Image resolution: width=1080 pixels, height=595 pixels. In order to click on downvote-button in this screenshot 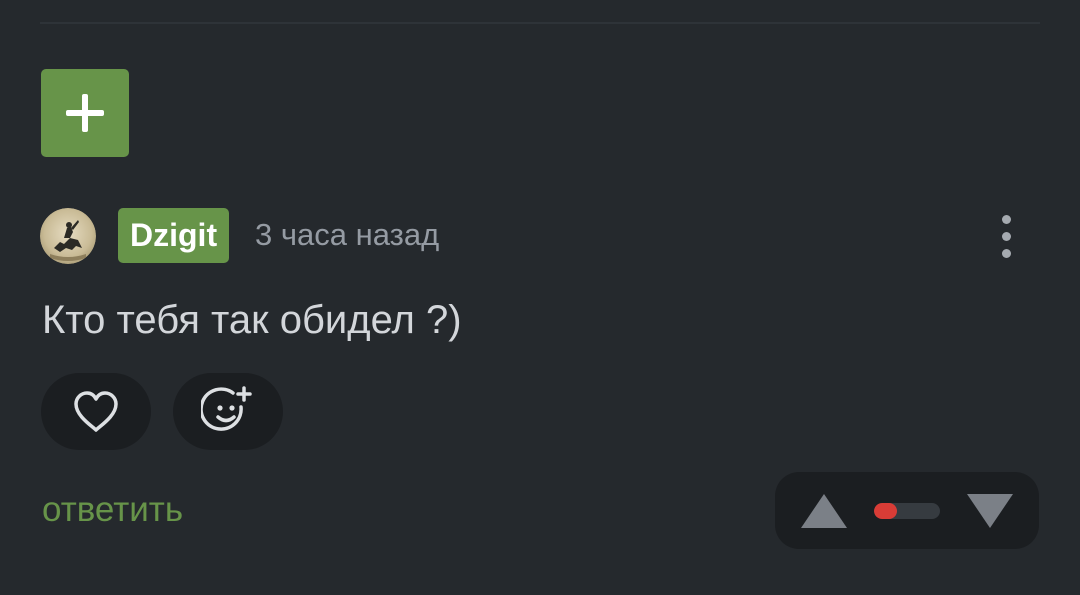, I will do `click(990, 511)`.